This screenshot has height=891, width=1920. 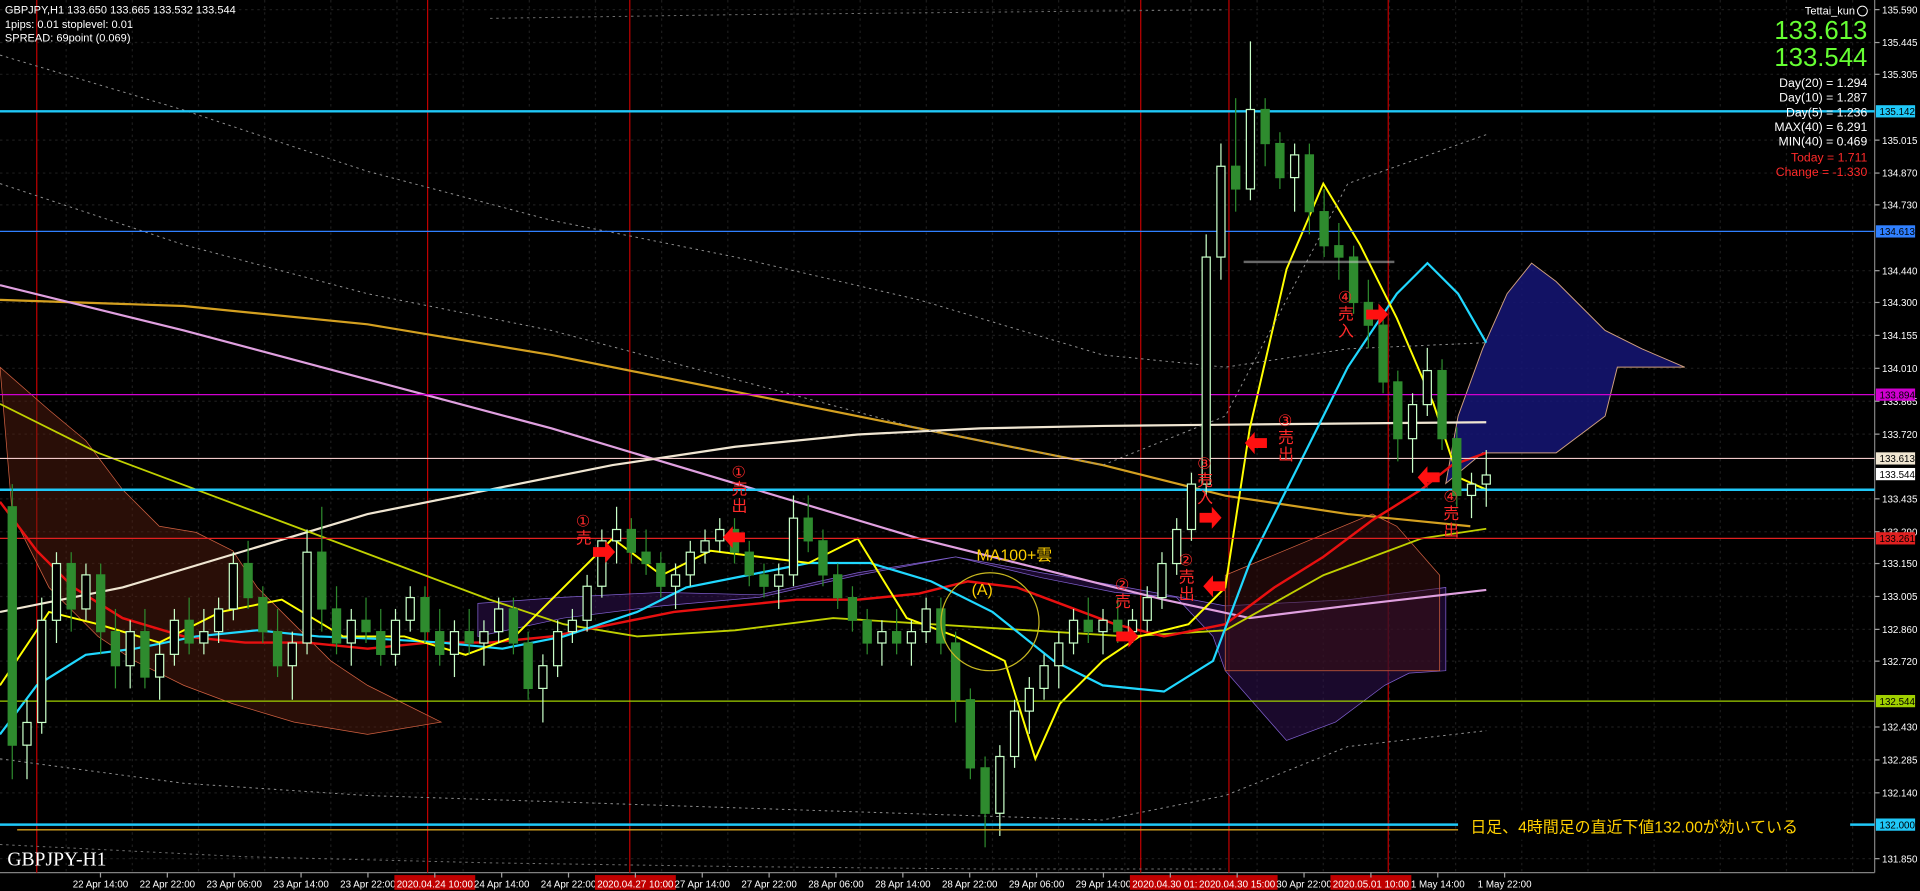 What do you see at coordinates (1900, 728) in the screenshot?
I see `y-tick-label: 132.430` at bounding box center [1900, 728].